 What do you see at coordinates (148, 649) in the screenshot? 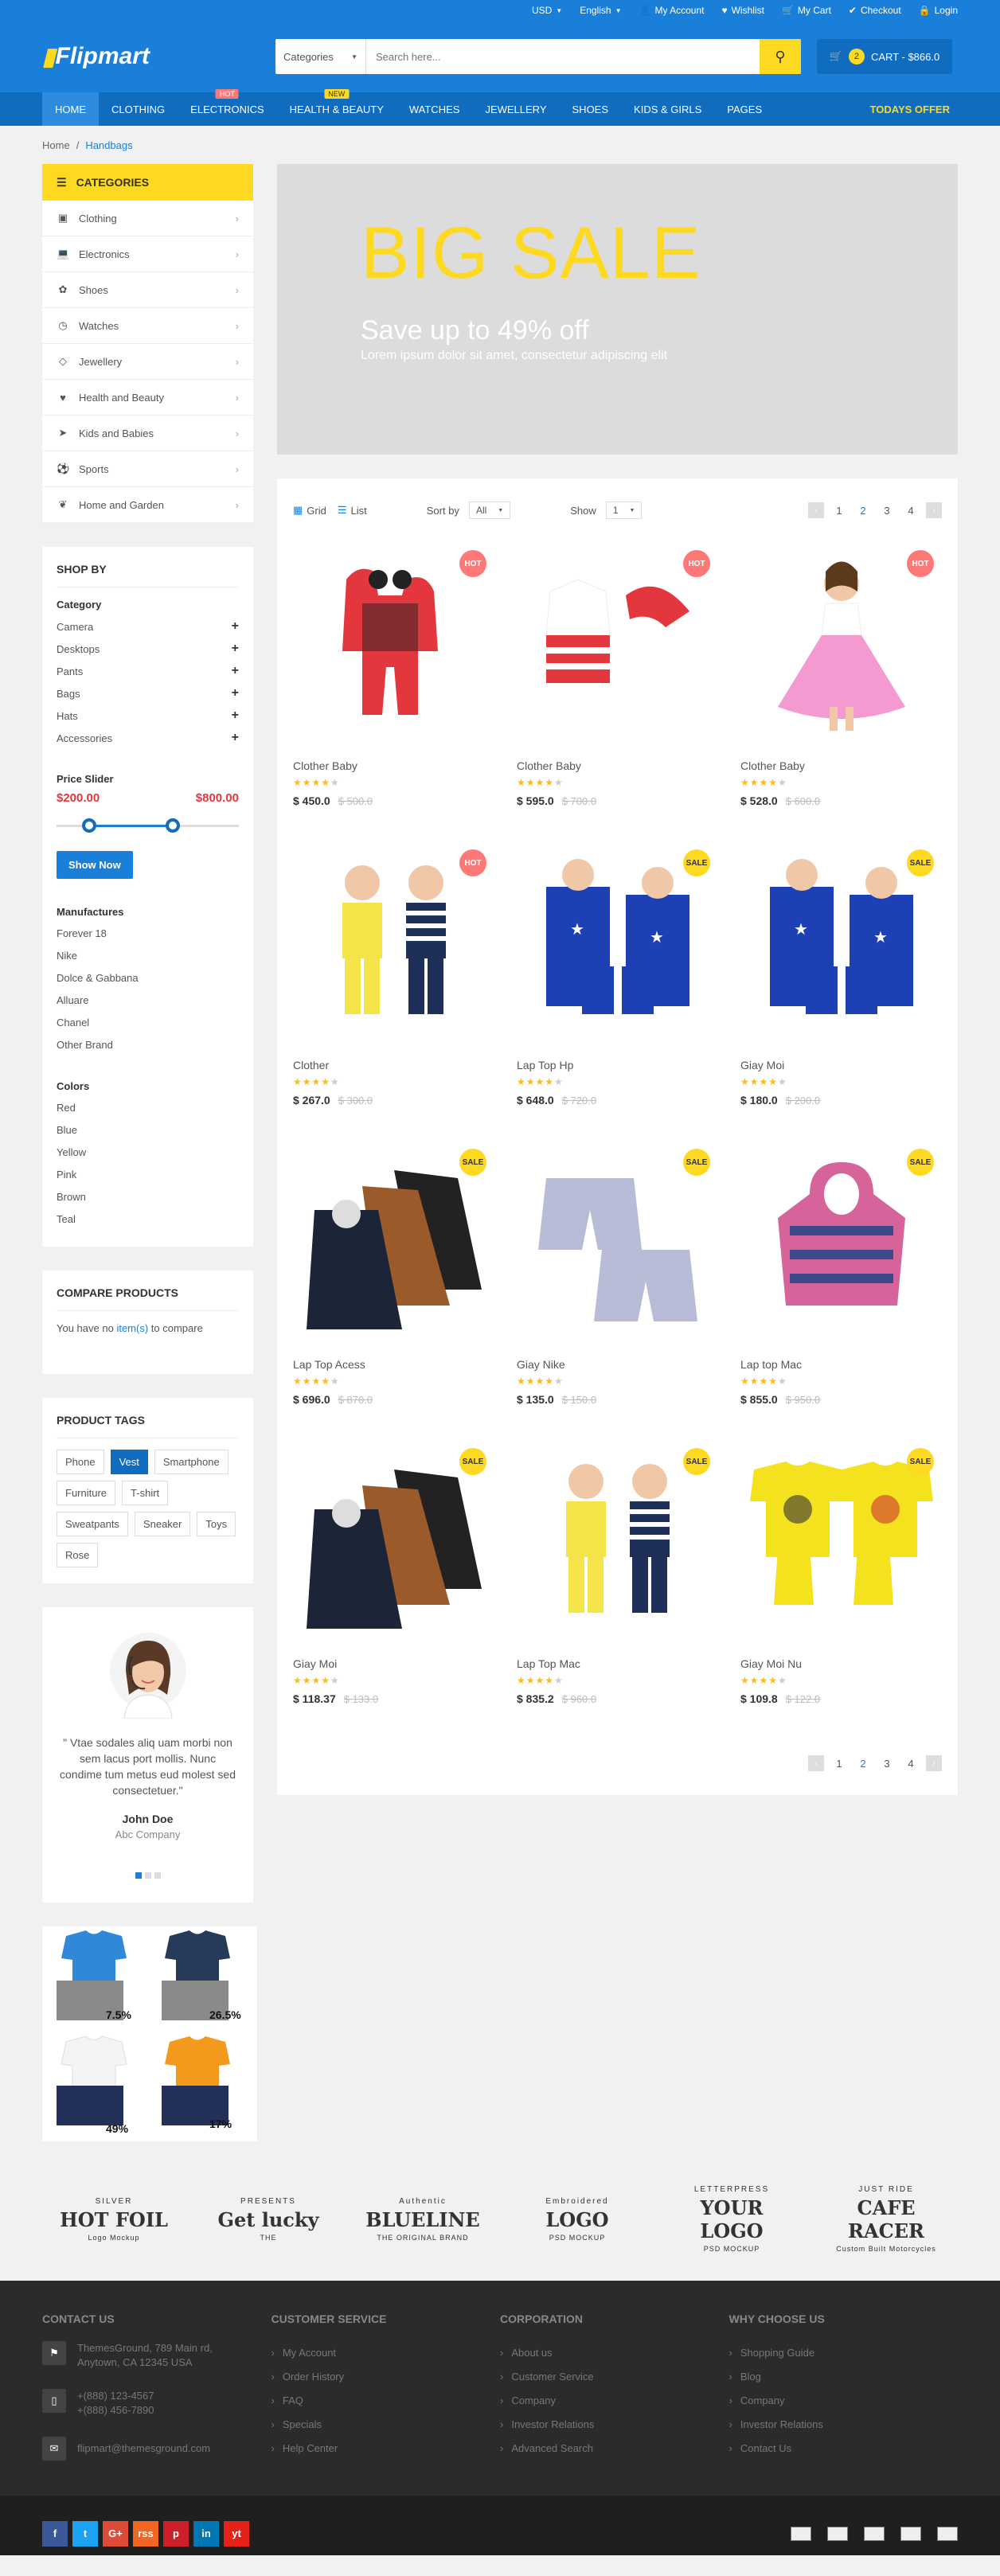
I see `category-filter-item: Desktops +` at bounding box center [148, 649].